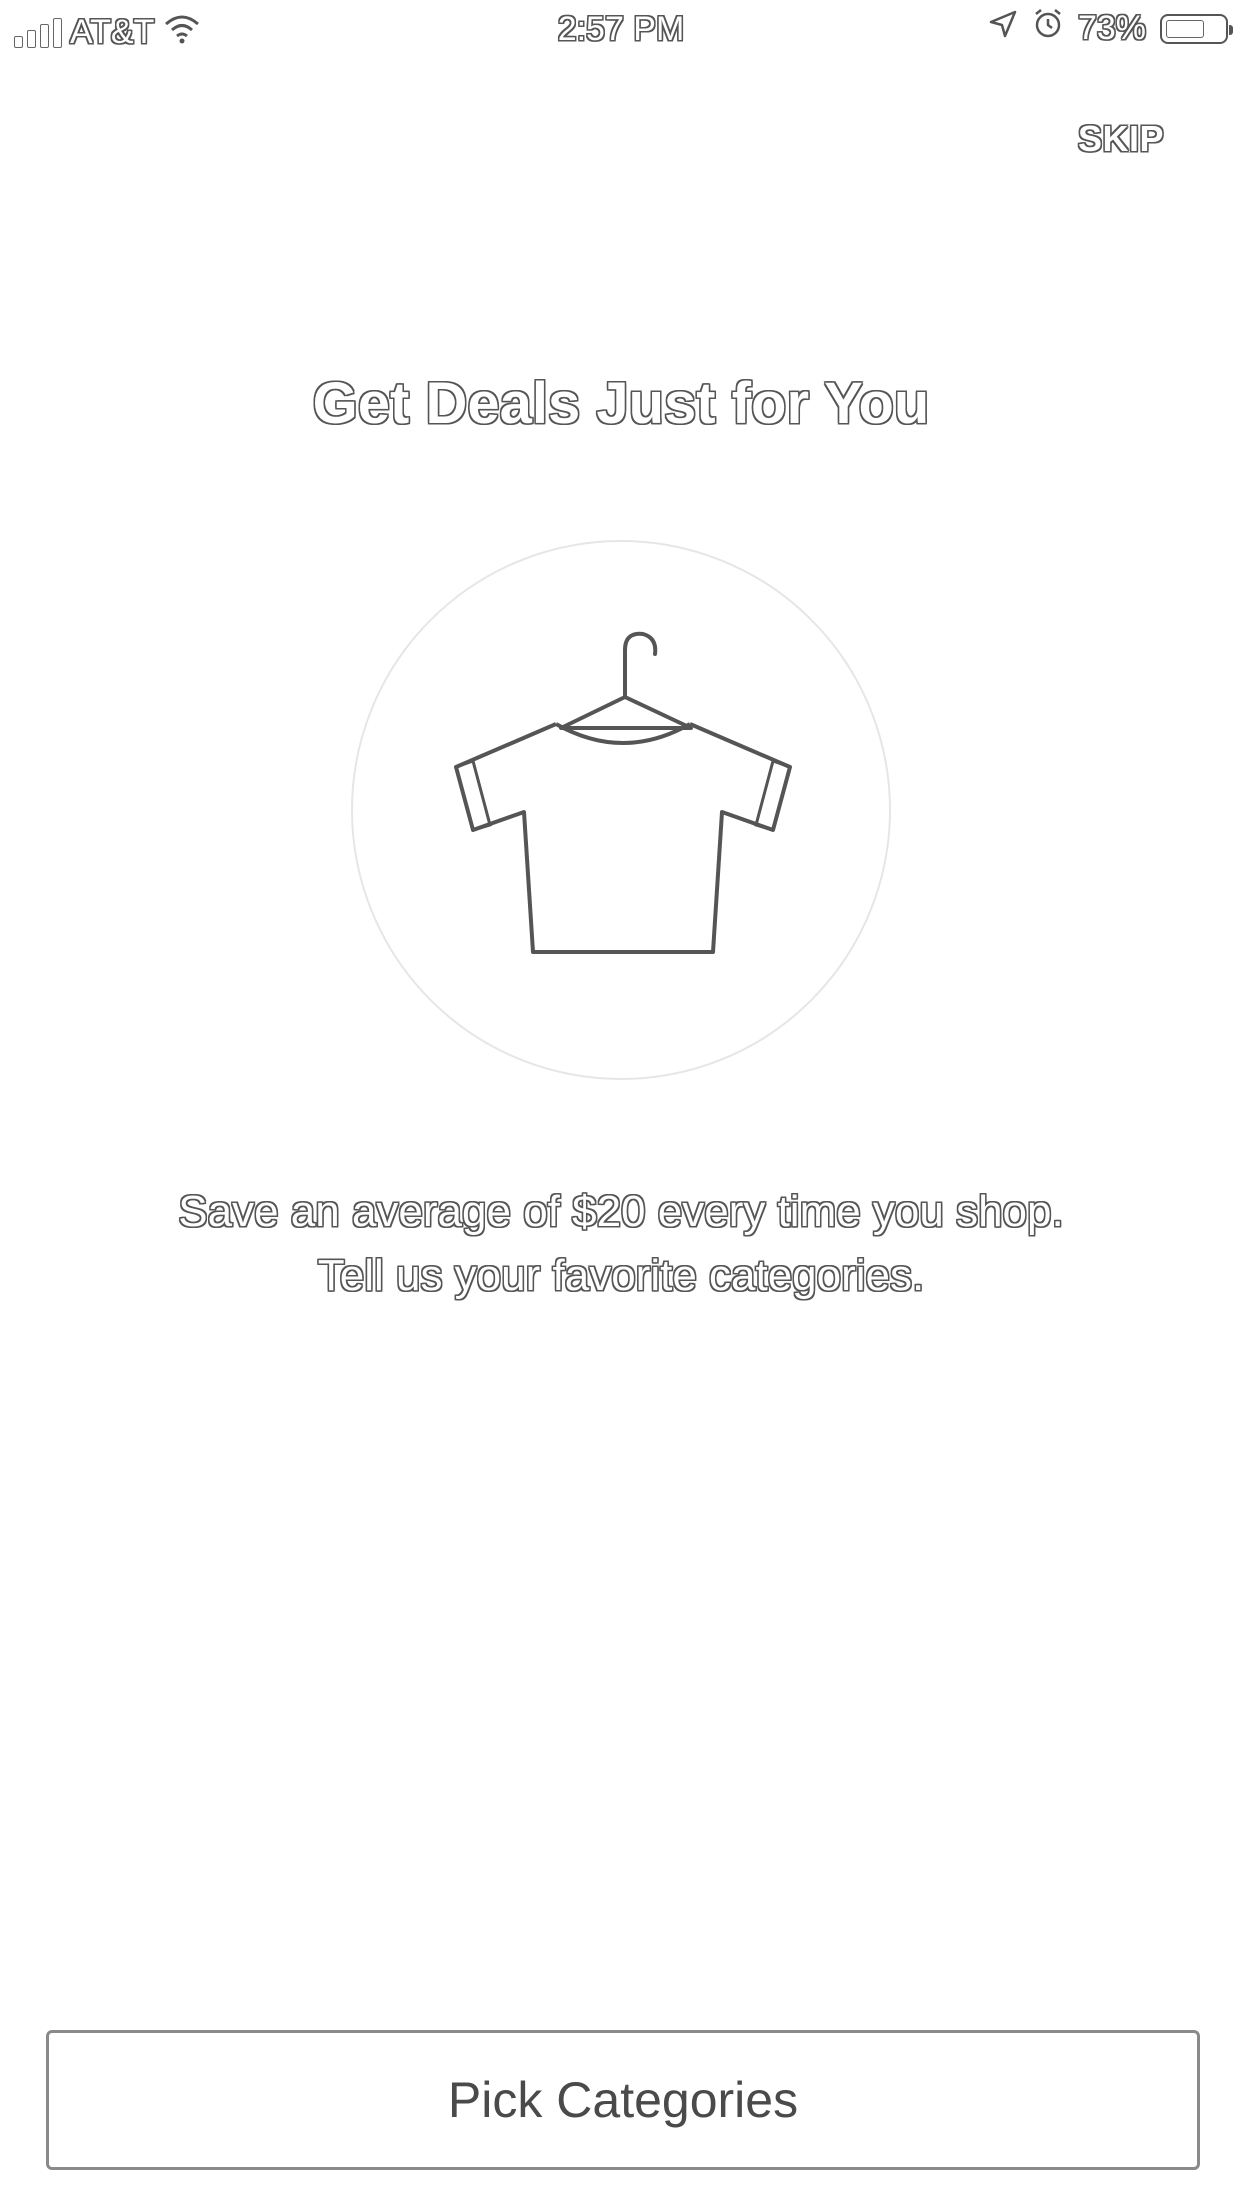 This screenshot has width=1242, height=2208. I want to click on location-icon, so click(1003, 28).